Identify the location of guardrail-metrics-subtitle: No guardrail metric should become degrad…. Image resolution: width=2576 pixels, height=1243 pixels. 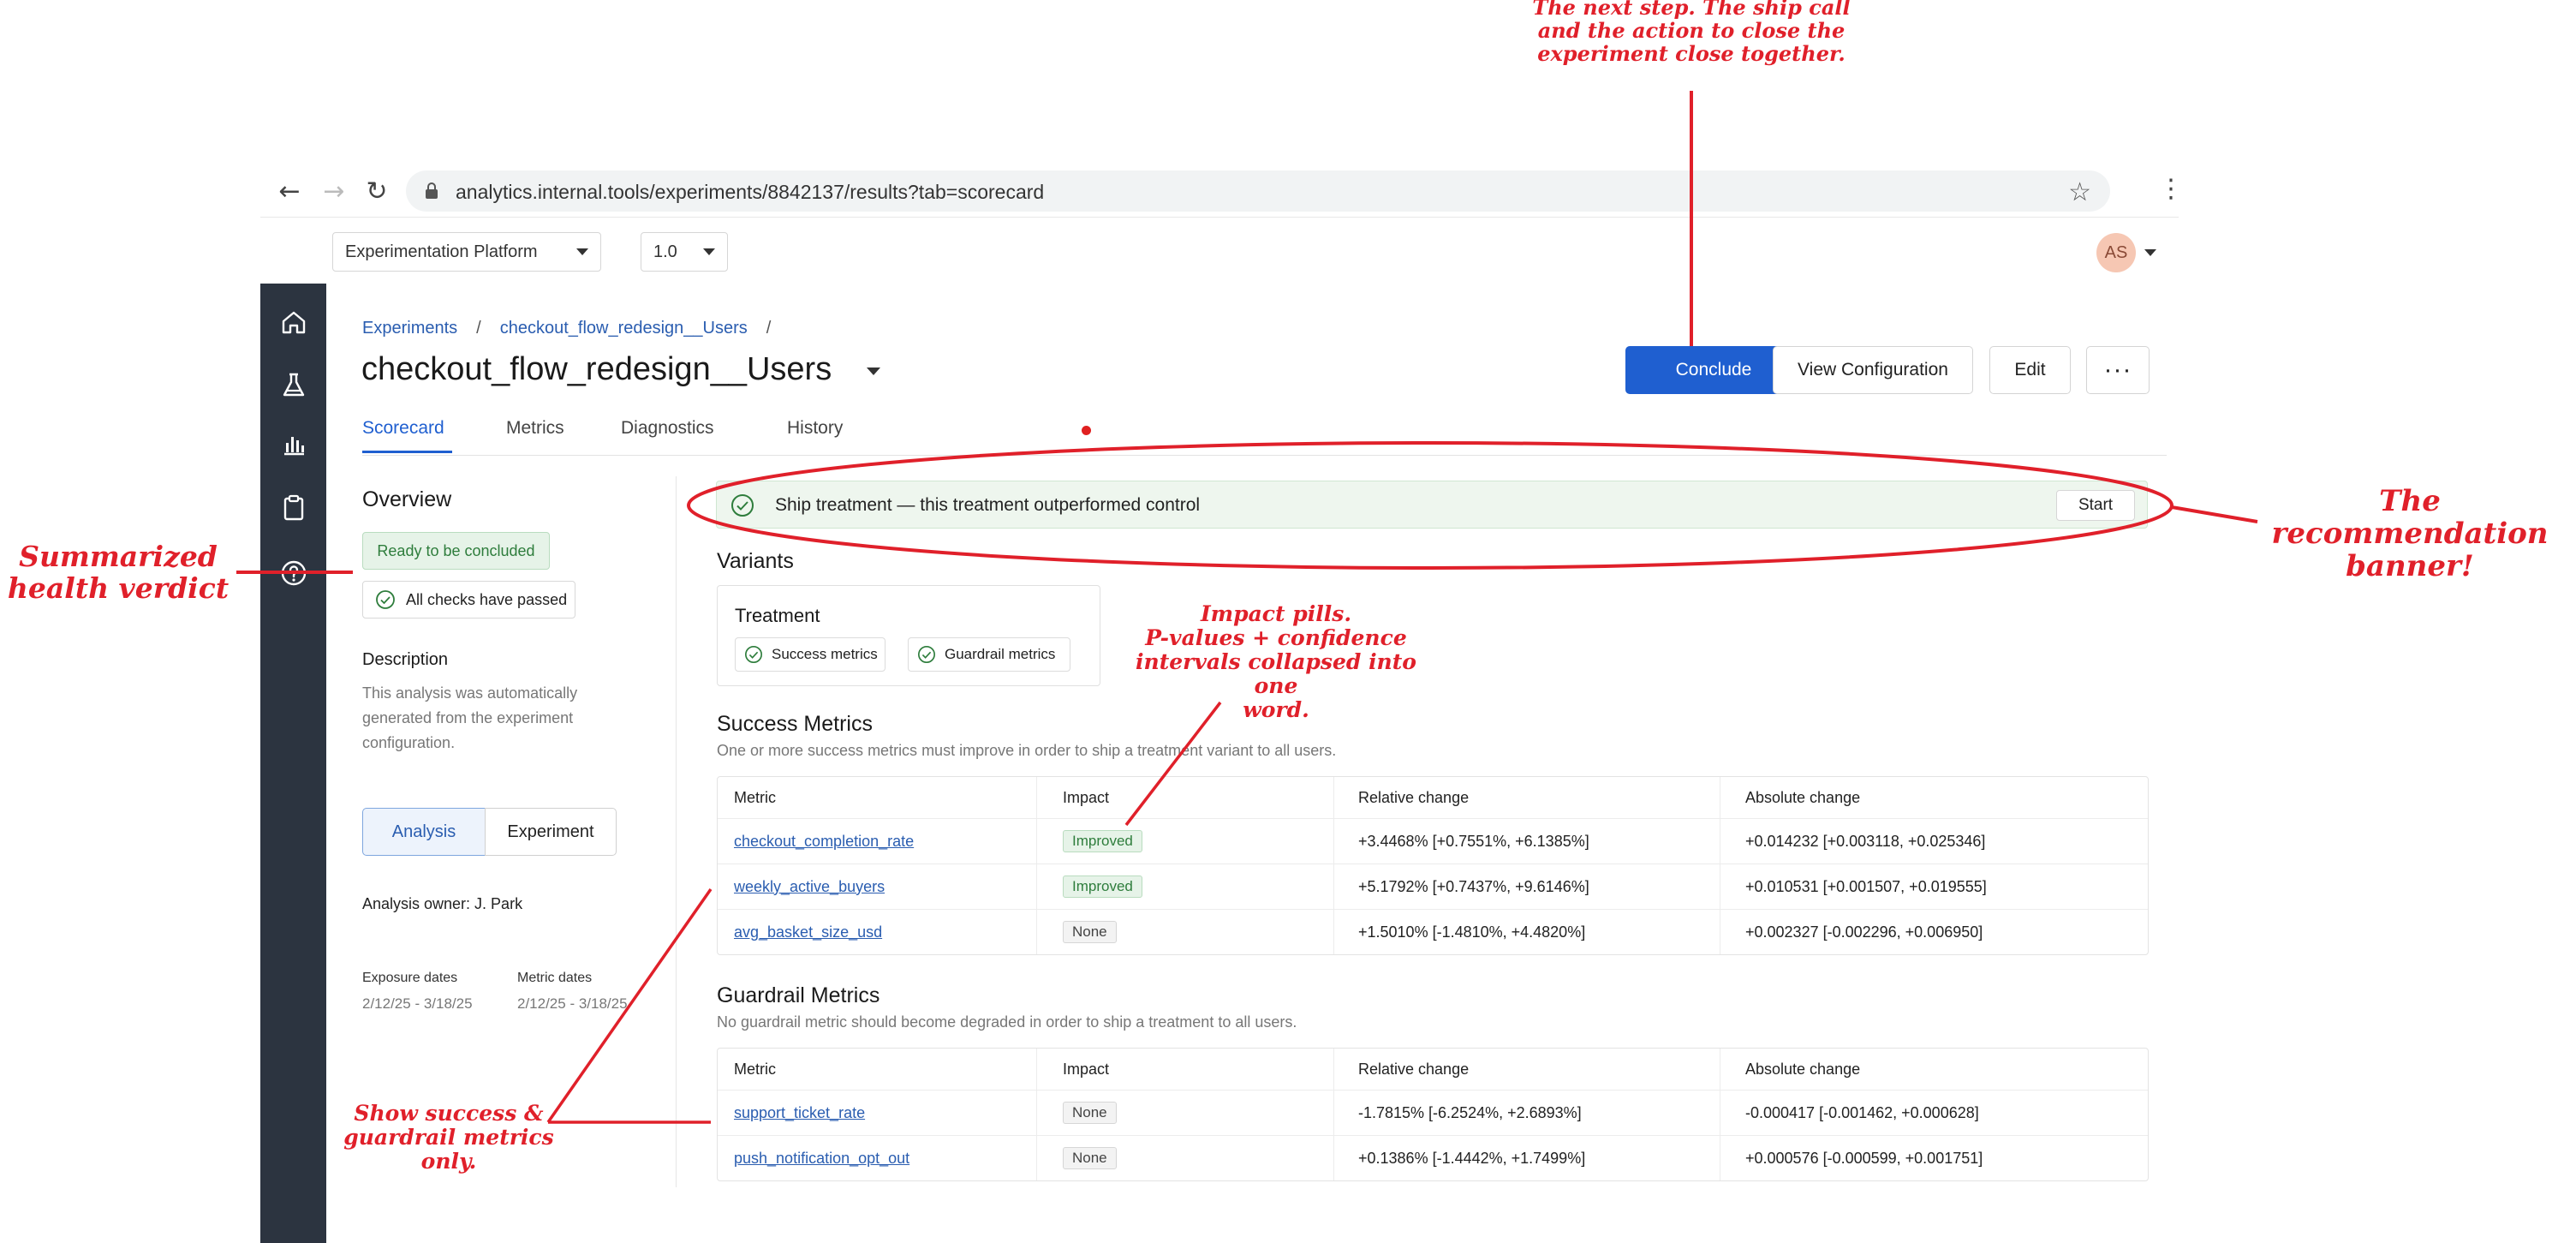
(1007, 1022).